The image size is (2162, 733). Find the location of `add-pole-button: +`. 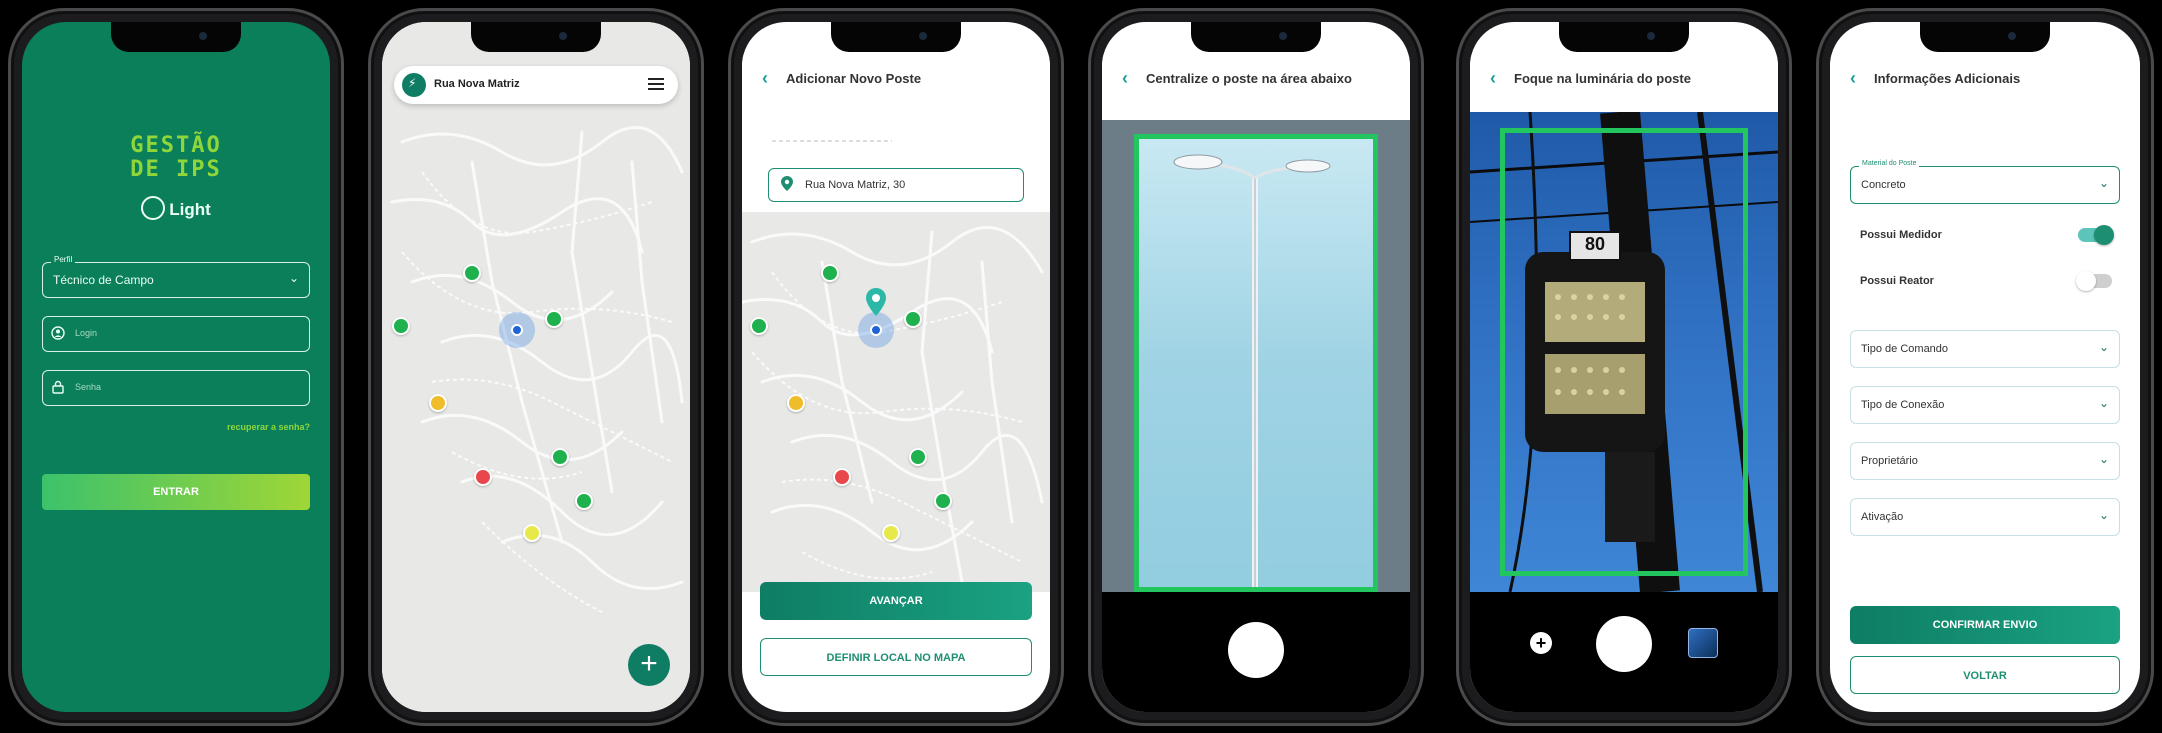

add-pole-button: + is located at coordinates (649, 665).